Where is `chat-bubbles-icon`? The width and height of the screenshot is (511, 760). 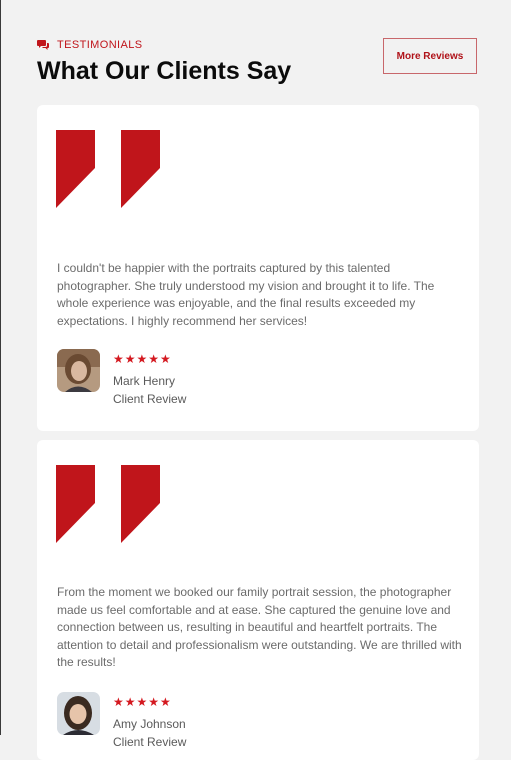
chat-bubbles-icon is located at coordinates (43, 45).